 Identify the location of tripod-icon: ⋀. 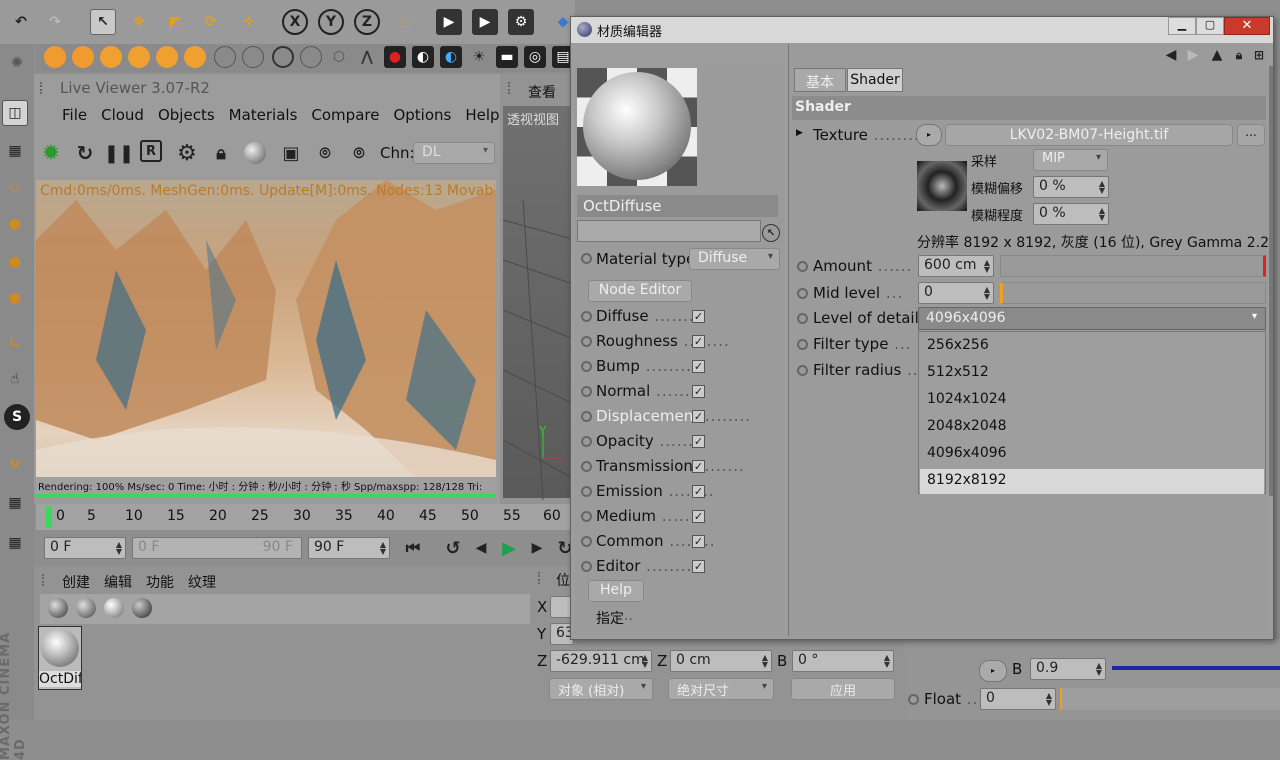
(367, 57).